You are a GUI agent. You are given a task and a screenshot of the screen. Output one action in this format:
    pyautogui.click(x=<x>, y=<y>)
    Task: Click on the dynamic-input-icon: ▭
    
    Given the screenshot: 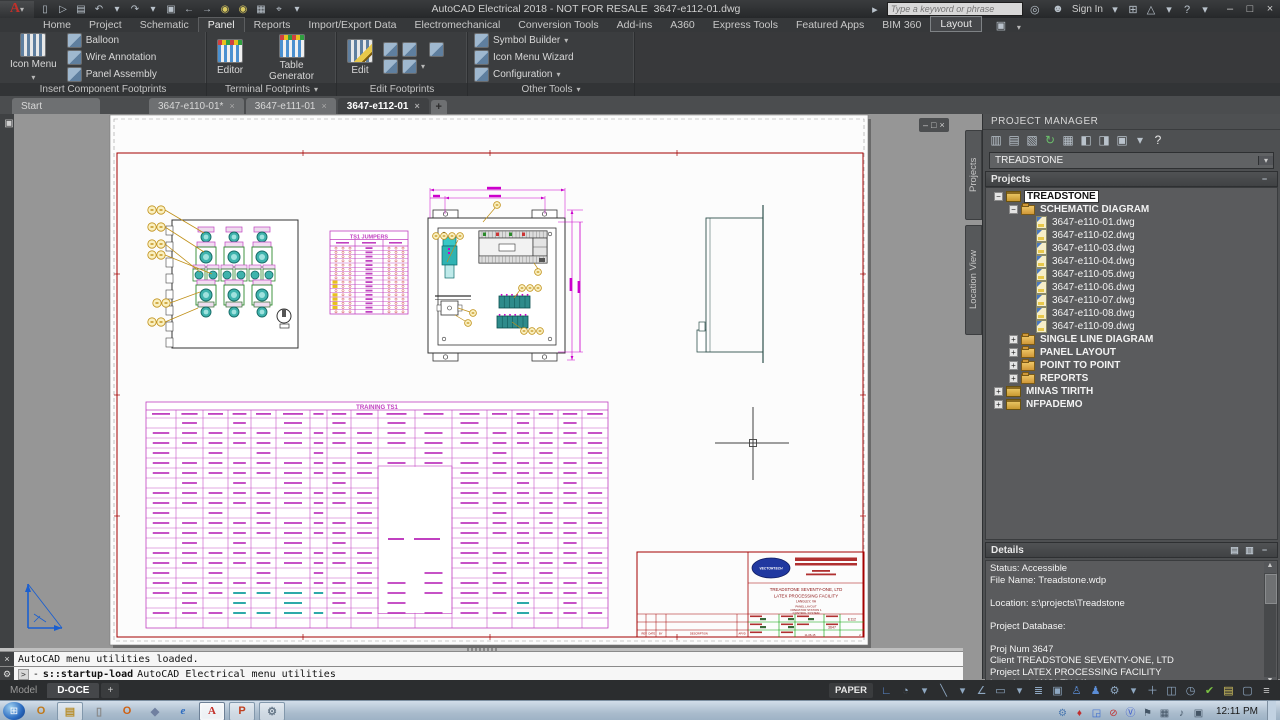 What is the action you would take?
    pyautogui.click(x=1000, y=690)
    